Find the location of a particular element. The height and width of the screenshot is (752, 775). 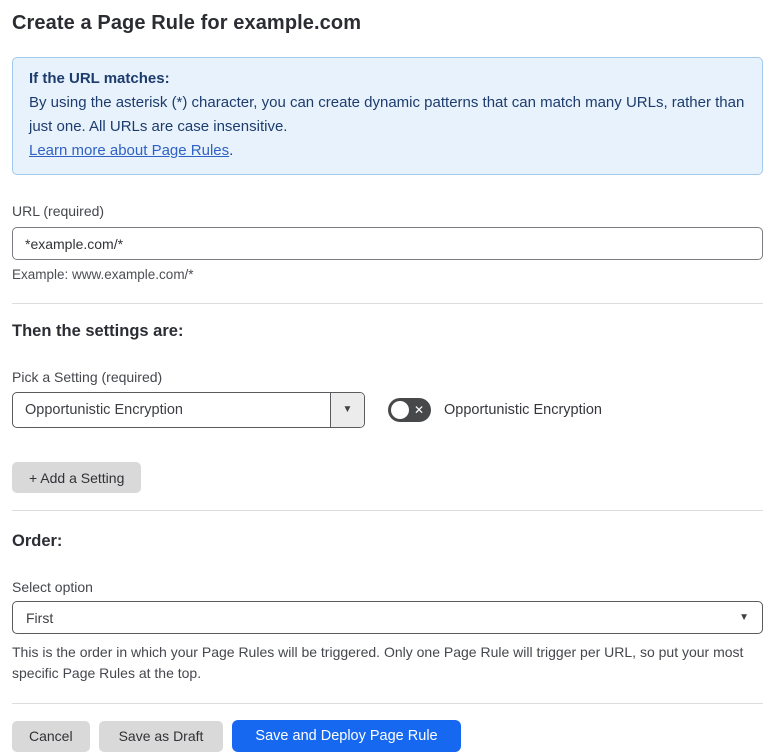

setting-select-caret-button: ▼ is located at coordinates (347, 410).